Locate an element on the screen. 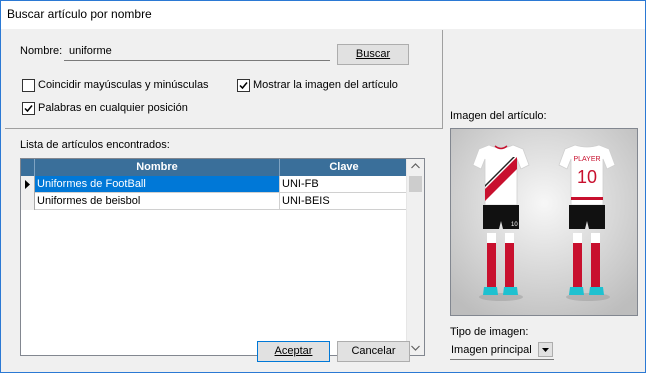 This screenshot has height=373, width=646. dropdown-button is located at coordinates (545, 349).